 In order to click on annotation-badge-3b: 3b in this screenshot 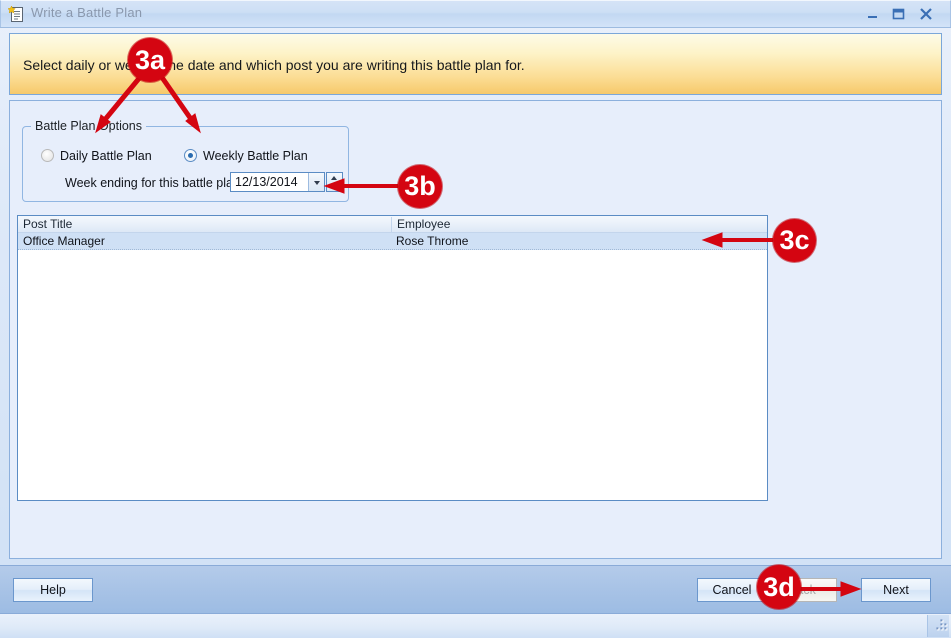, I will do `click(420, 186)`.